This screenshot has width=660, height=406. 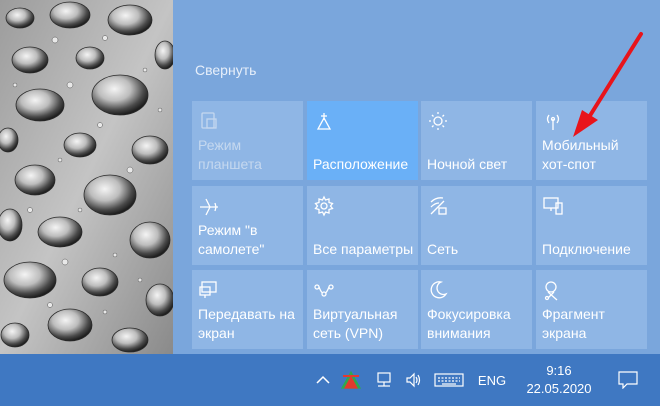 What do you see at coordinates (449, 380) in the screenshot?
I see `touch-keyboard-icon` at bounding box center [449, 380].